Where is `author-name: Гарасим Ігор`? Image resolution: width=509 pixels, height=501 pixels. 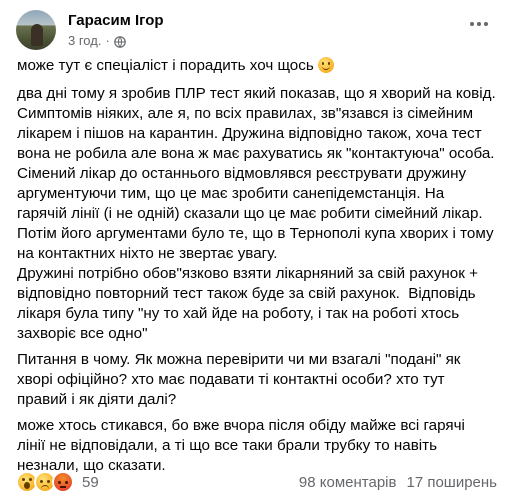
author-name: Гарасим Ігор is located at coordinates (116, 20).